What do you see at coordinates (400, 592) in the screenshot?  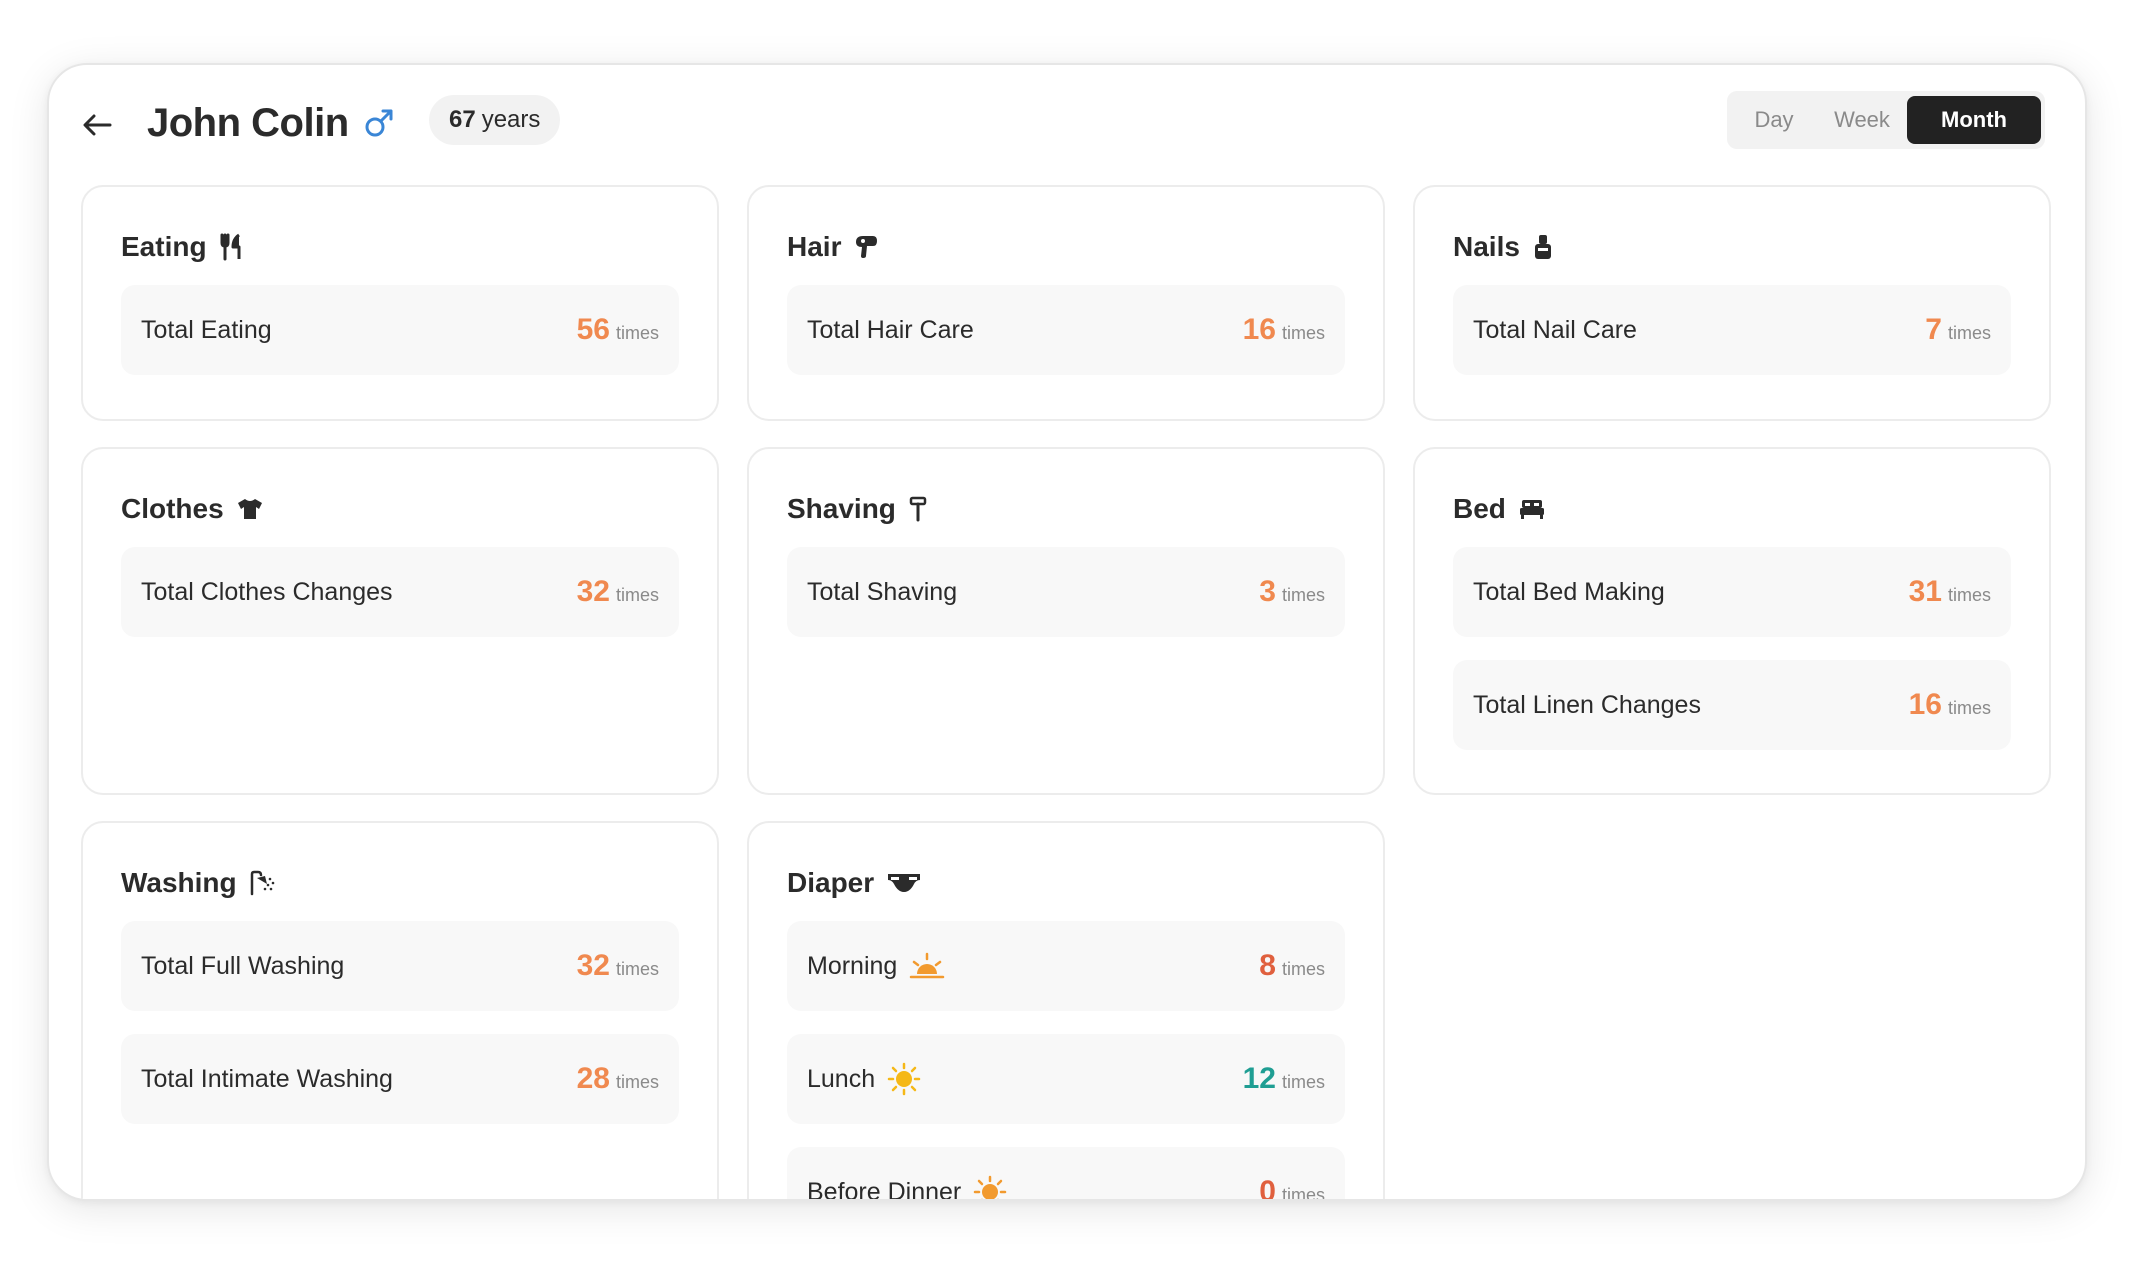 I see `stat-row: Total Clothes Changes 32 times` at bounding box center [400, 592].